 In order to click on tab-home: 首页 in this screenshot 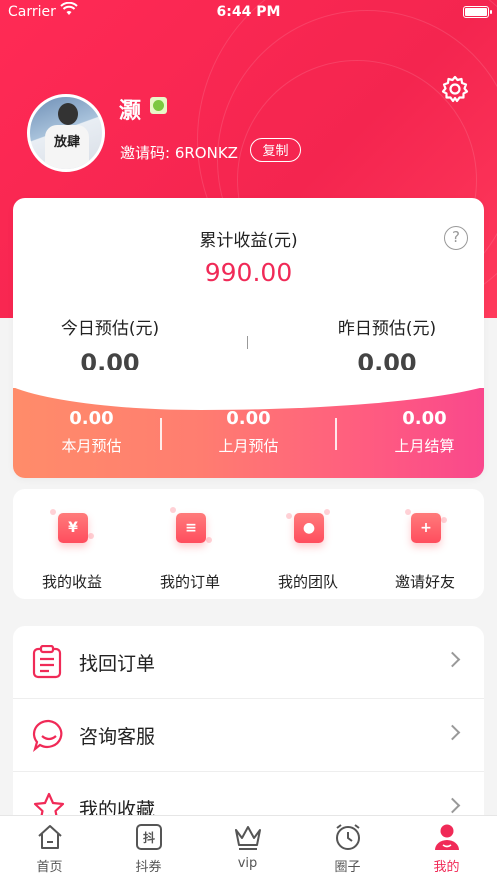, I will do `click(49, 848)`.